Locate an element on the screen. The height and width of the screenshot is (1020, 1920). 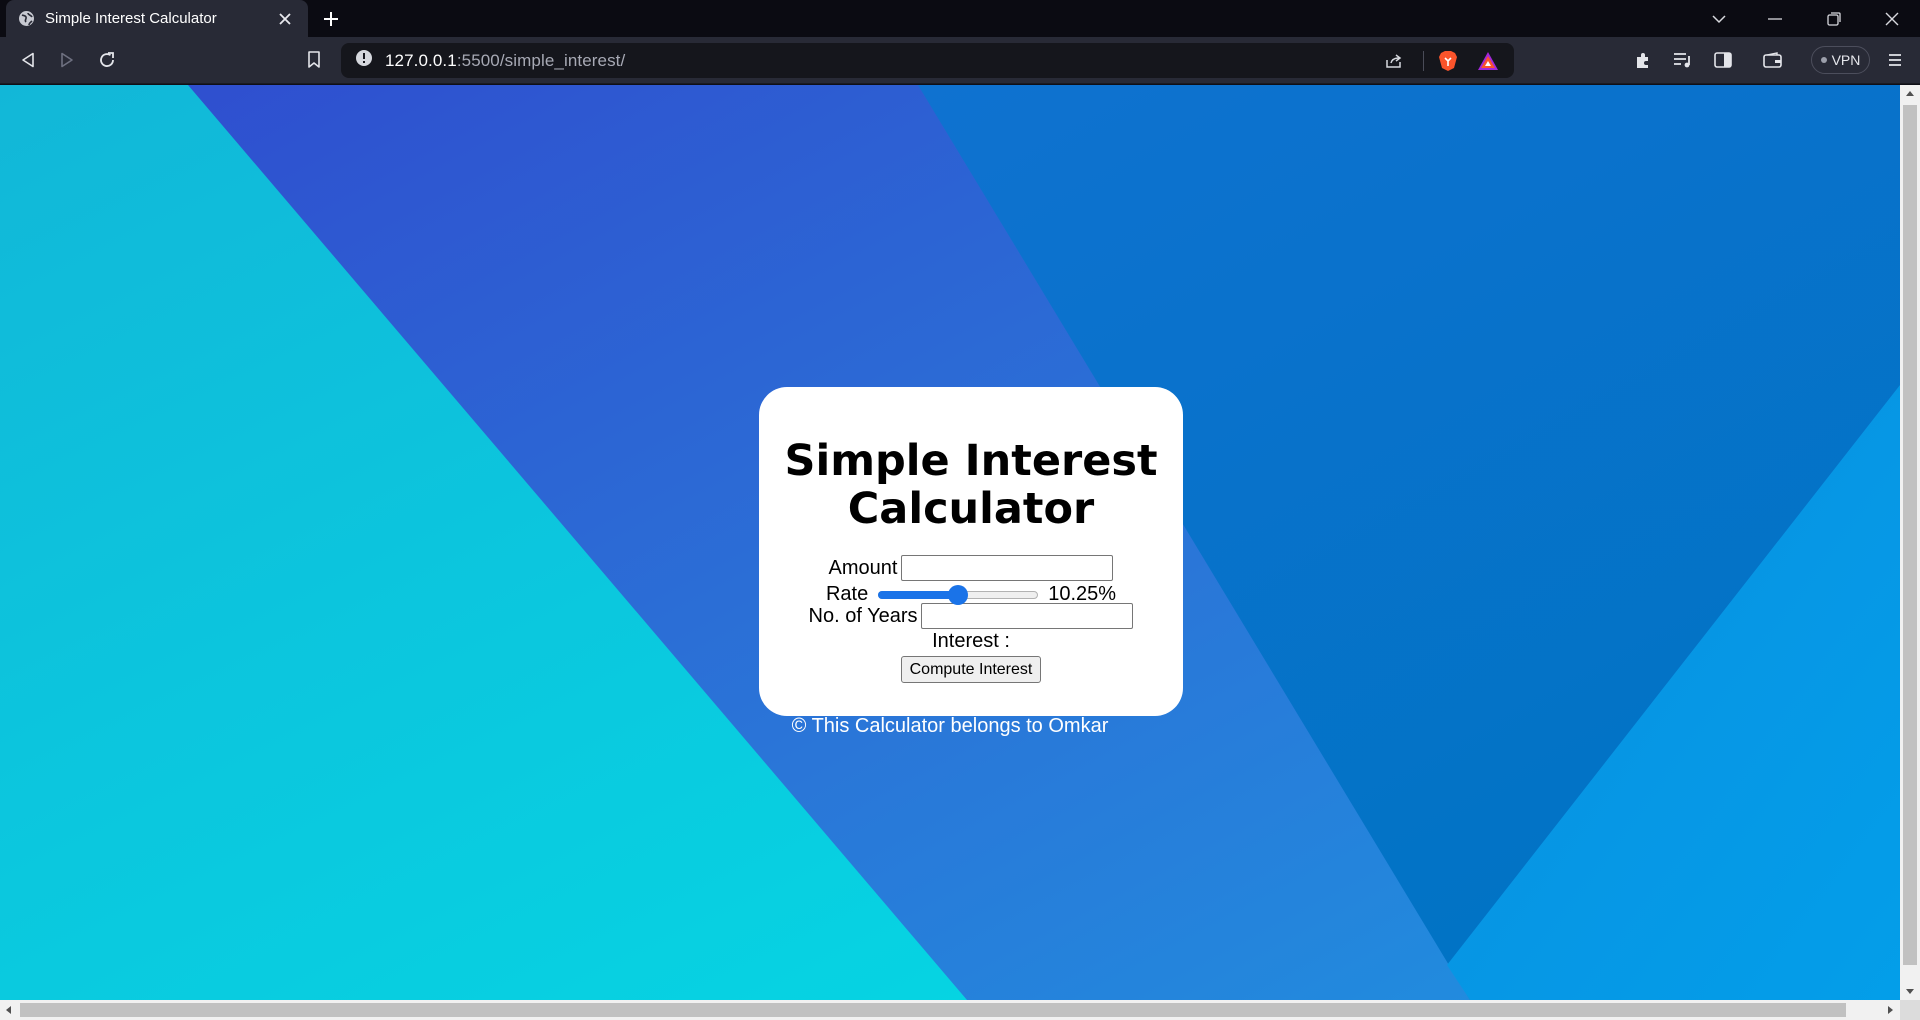
plus-icon is located at coordinates (331, 19).